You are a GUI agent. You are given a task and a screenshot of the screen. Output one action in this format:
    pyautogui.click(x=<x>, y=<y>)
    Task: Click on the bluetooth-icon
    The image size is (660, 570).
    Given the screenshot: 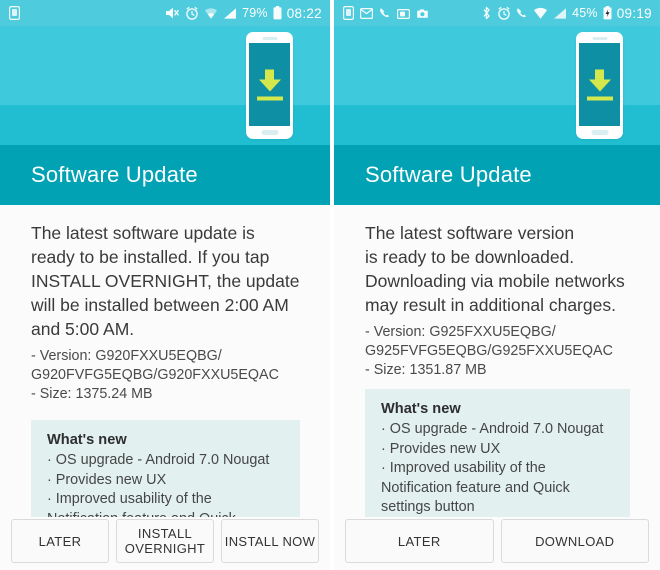 What is the action you would take?
    pyautogui.click(x=486, y=13)
    